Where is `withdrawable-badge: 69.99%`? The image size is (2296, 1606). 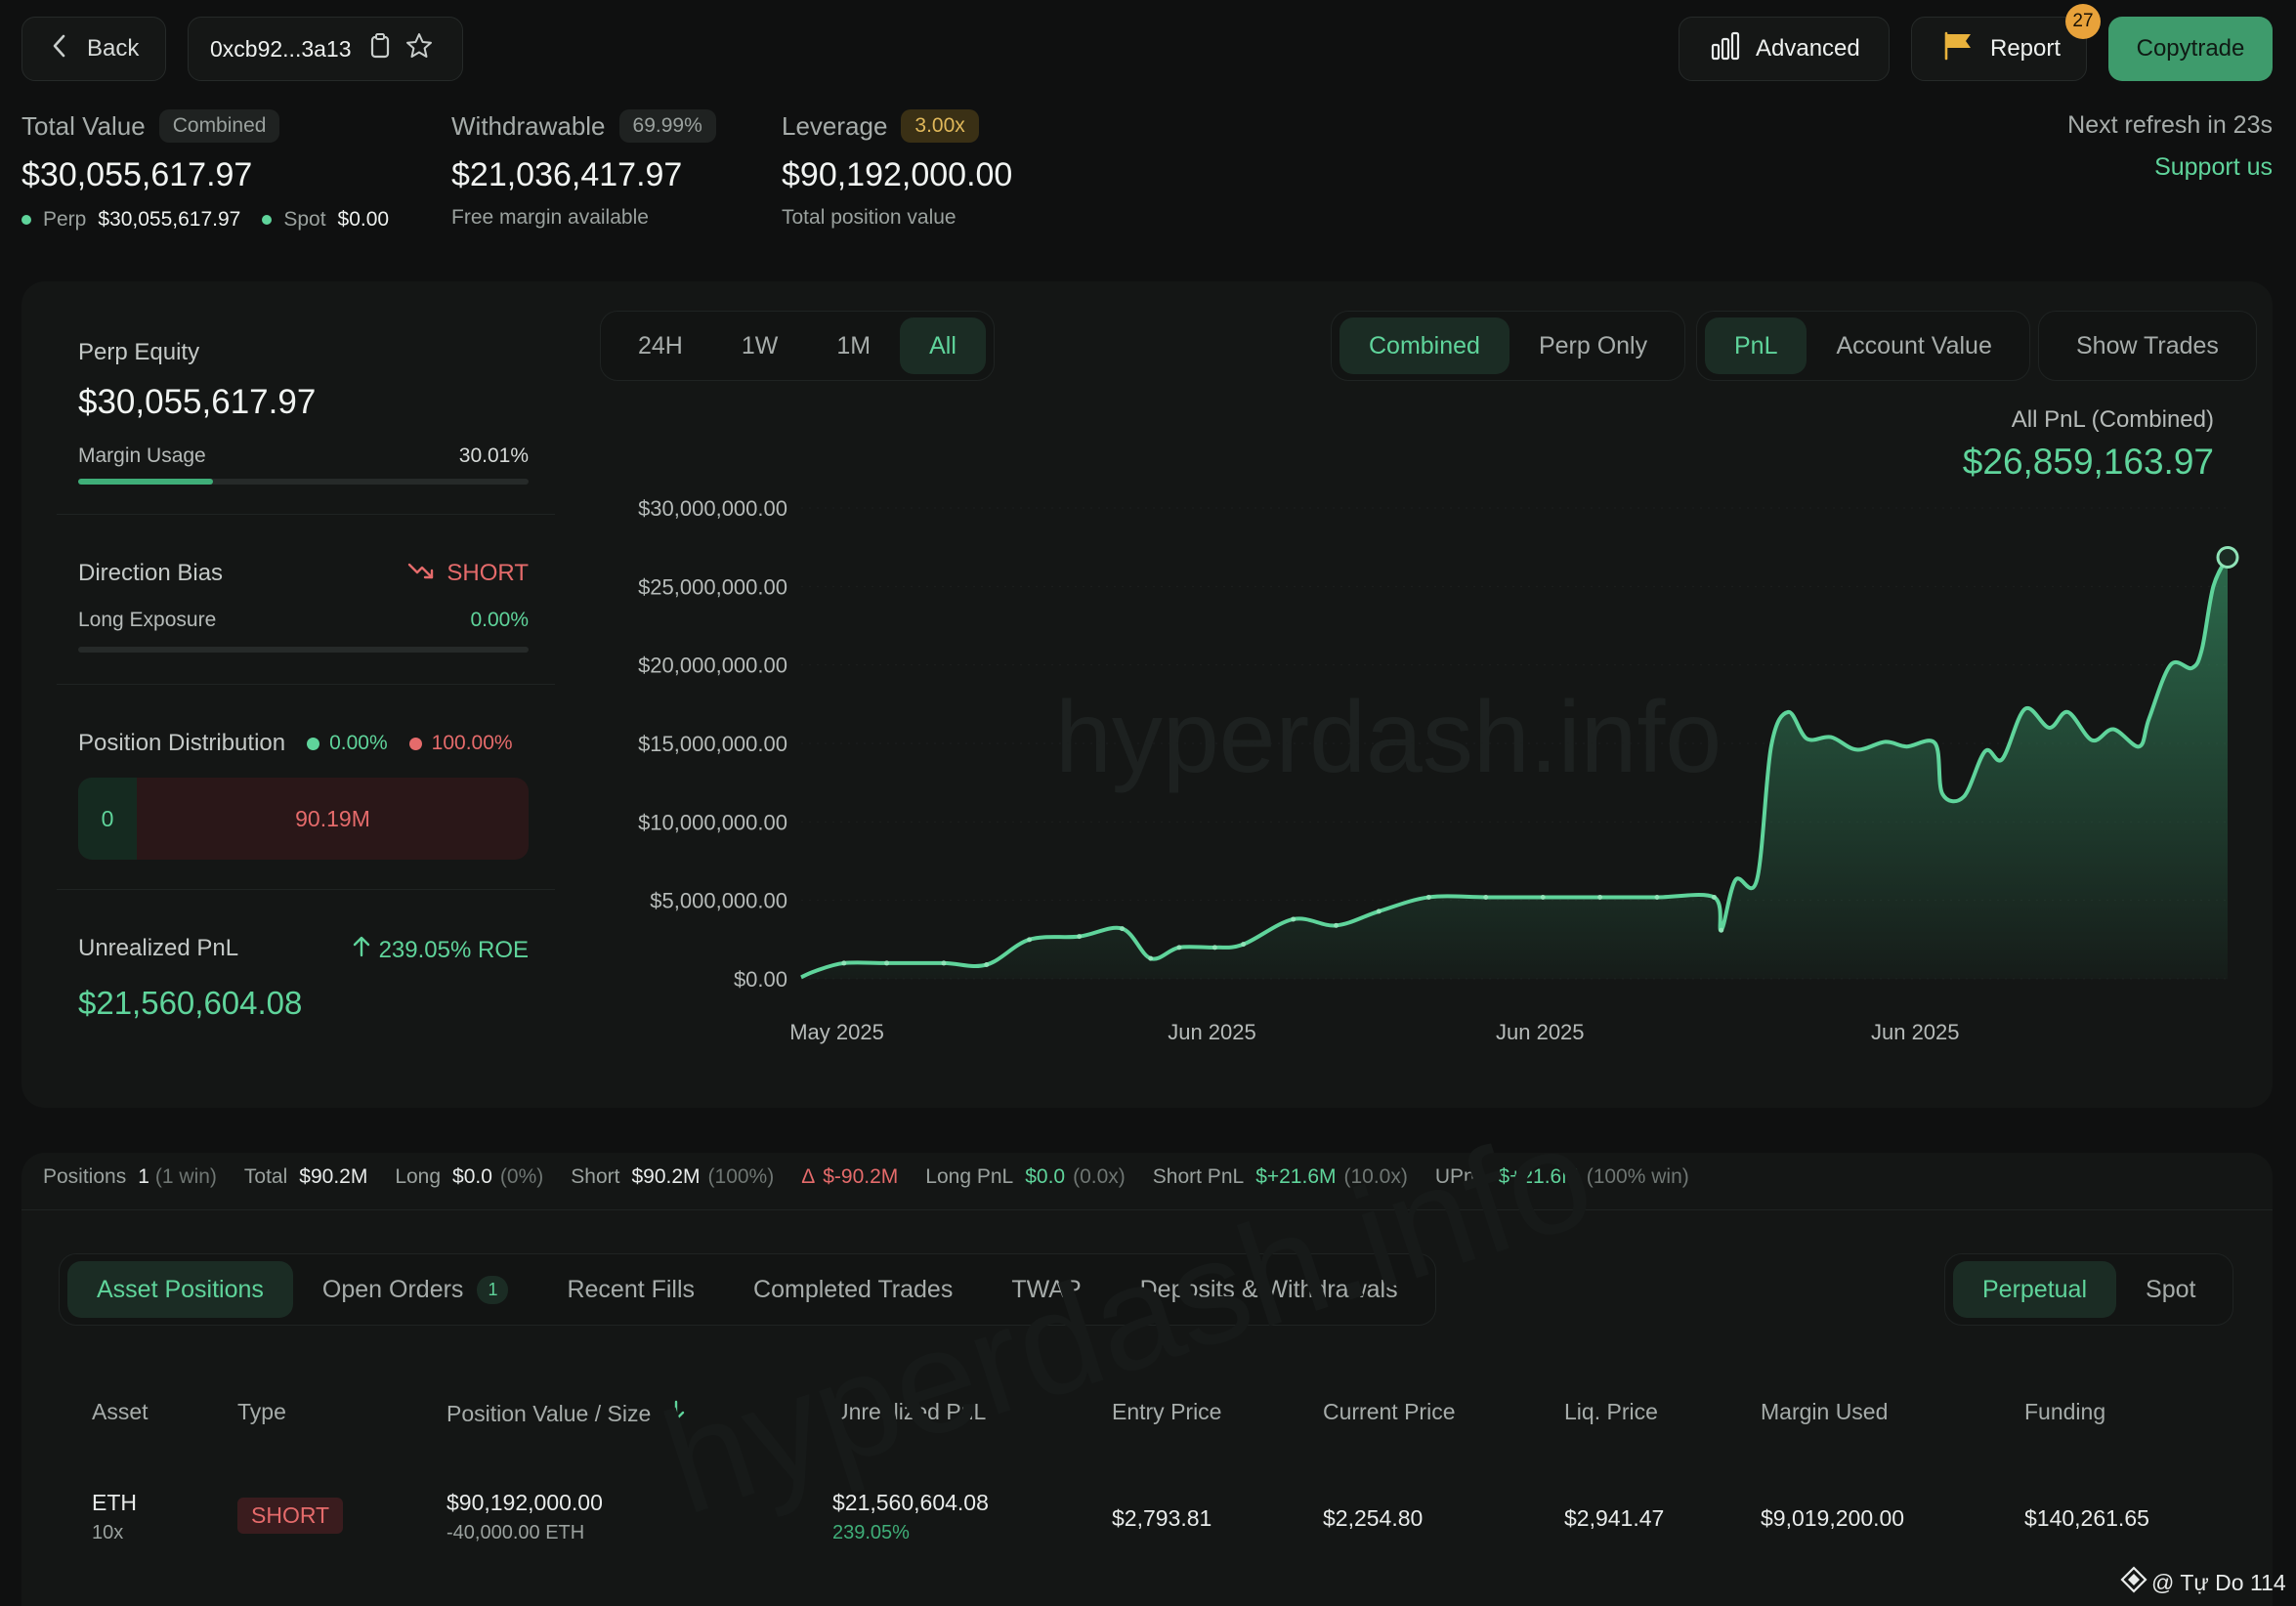
withdrawable-badge: 69.99% is located at coordinates (667, 126).